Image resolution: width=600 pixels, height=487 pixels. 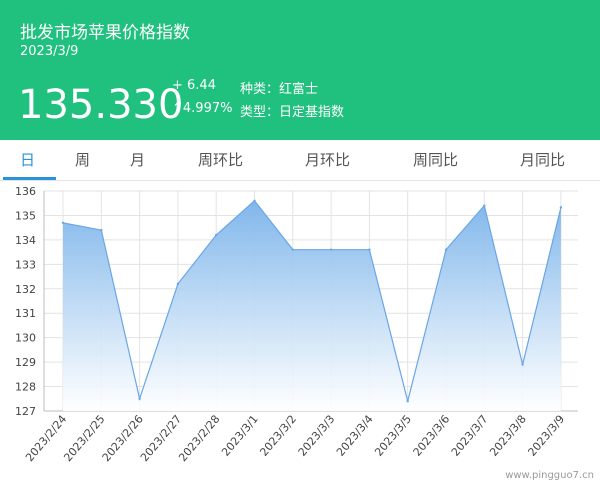 What do you see at coordinates (25, 387) in the screenshot?
I see `y-tick-label: 128` at bounding box center [25, 387].